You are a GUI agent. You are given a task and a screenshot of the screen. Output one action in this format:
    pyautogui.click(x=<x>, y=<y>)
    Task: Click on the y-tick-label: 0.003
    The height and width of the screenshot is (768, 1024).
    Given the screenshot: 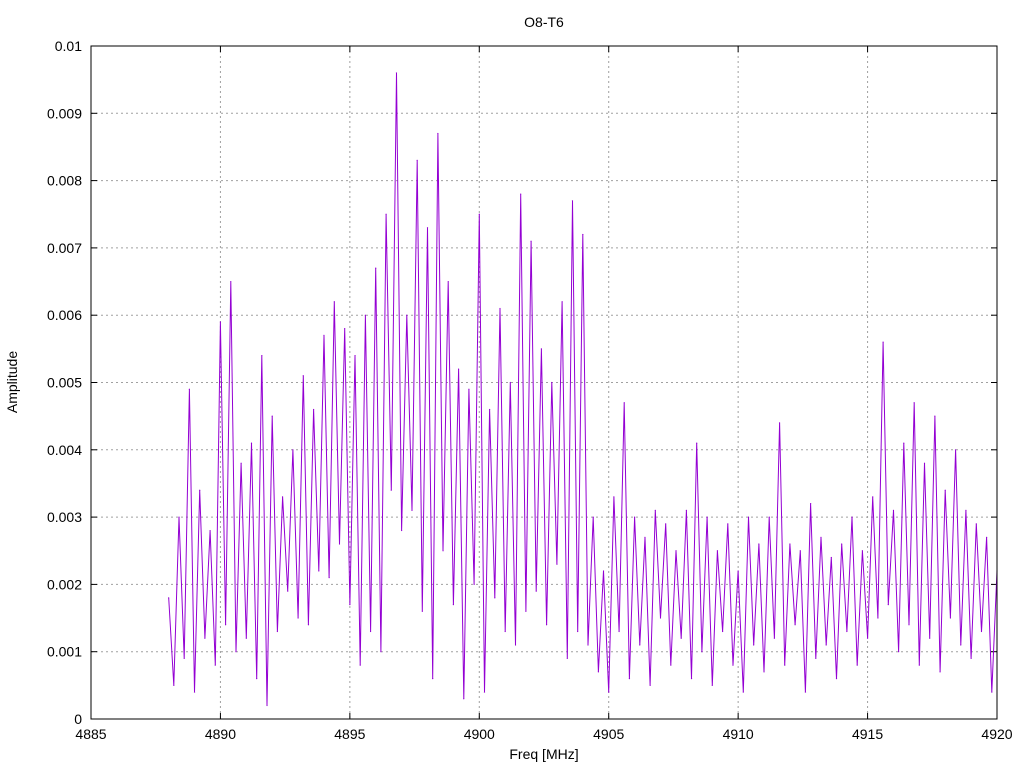 What is the action you would take?
    pyautogui.click(x=64, y=517)
    